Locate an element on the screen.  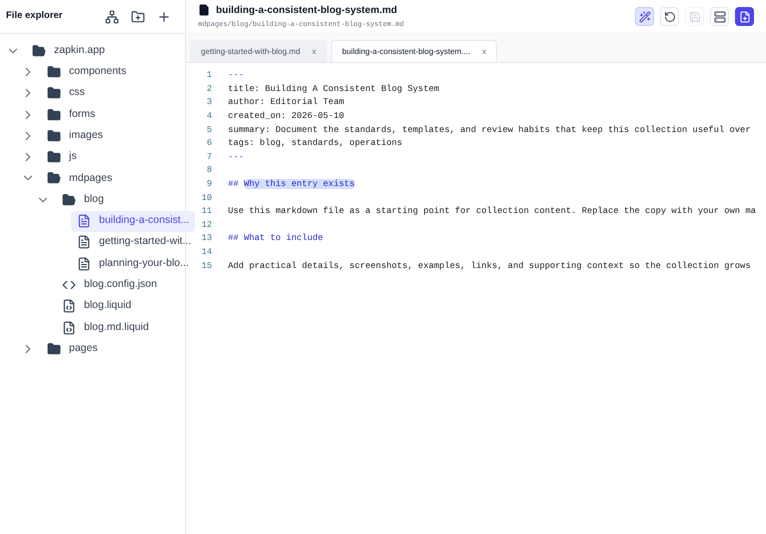
line-number: 10 is located at coordinates (206, 198).